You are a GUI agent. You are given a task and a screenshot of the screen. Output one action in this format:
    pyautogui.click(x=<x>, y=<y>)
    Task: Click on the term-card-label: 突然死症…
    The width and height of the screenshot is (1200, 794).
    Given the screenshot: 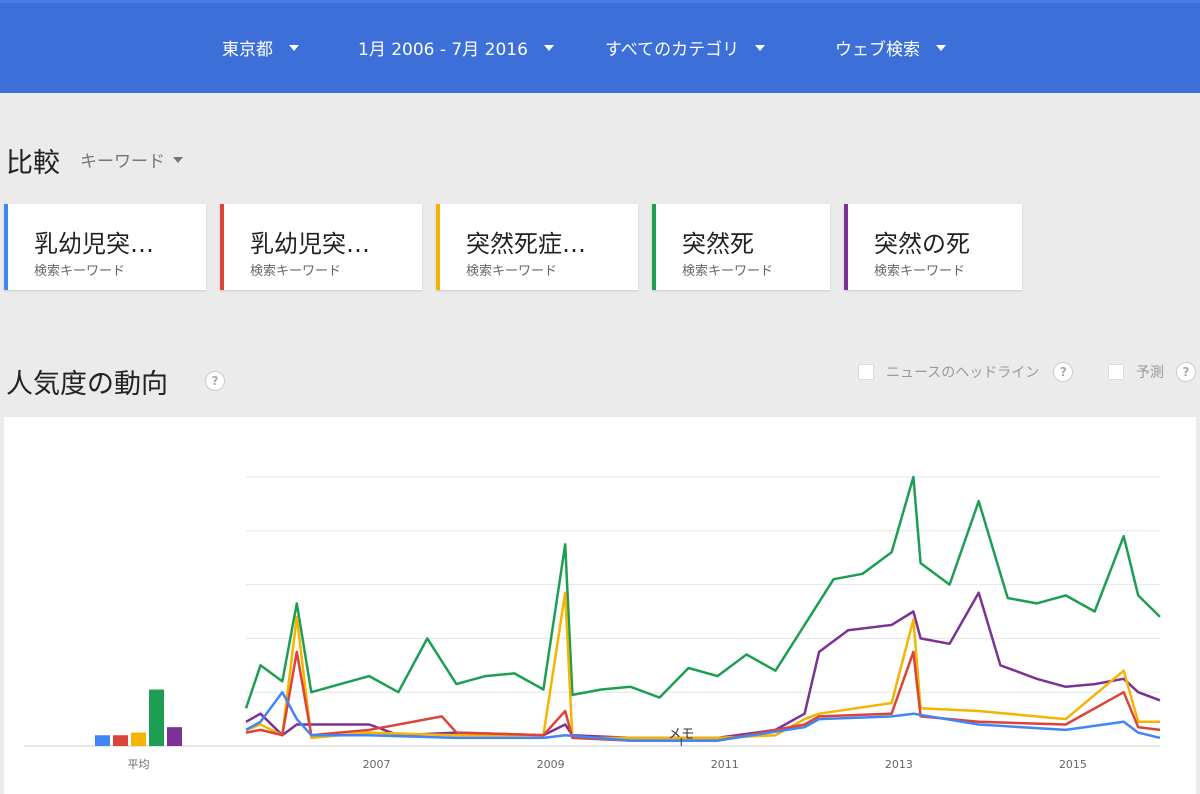 What is the action you would take?
    pyautogui.click(x=526, y=244)
    